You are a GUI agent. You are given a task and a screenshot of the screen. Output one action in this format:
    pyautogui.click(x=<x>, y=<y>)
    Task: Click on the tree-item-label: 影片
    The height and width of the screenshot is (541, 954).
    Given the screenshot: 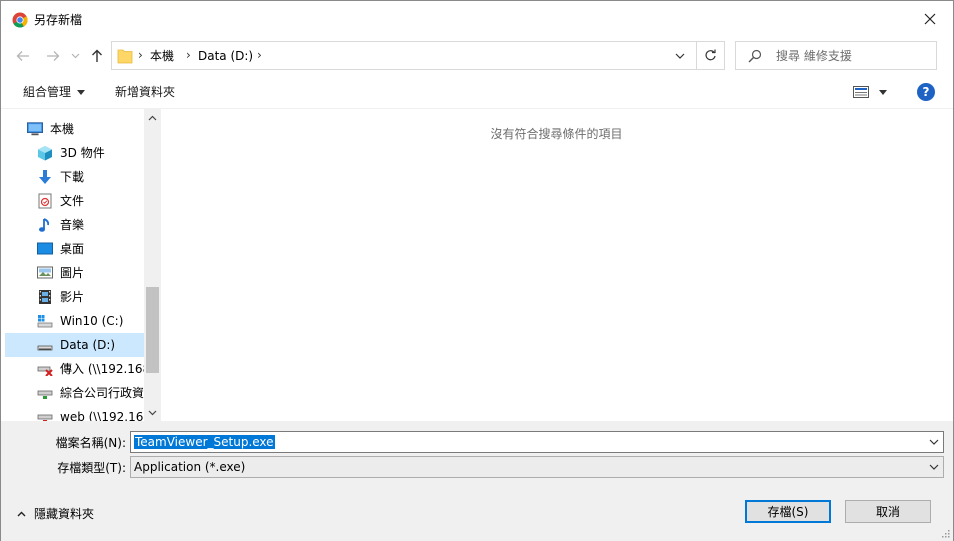 What is the action you would take?
    pyautogui.click(x=72, y=297)
    